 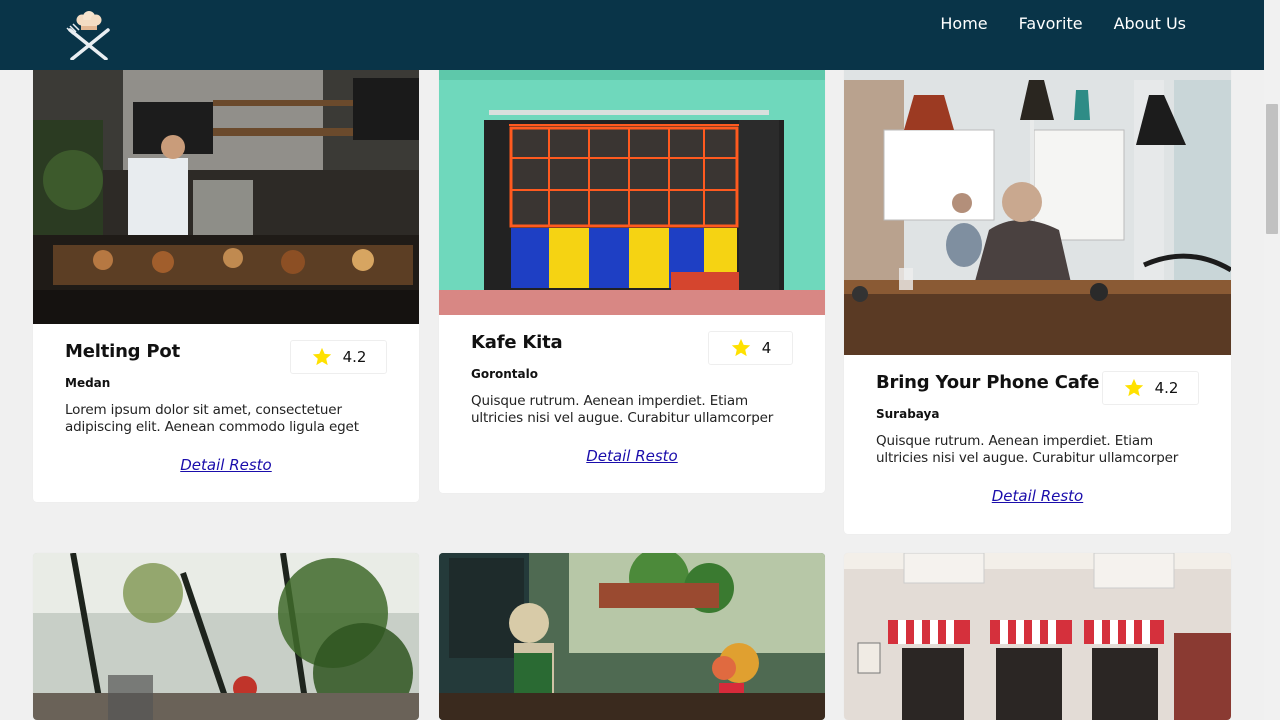 What do you see at coordinates (766, 348) in the screenshot?
I see `rating-value: 4` at bounding box center [766, 348].